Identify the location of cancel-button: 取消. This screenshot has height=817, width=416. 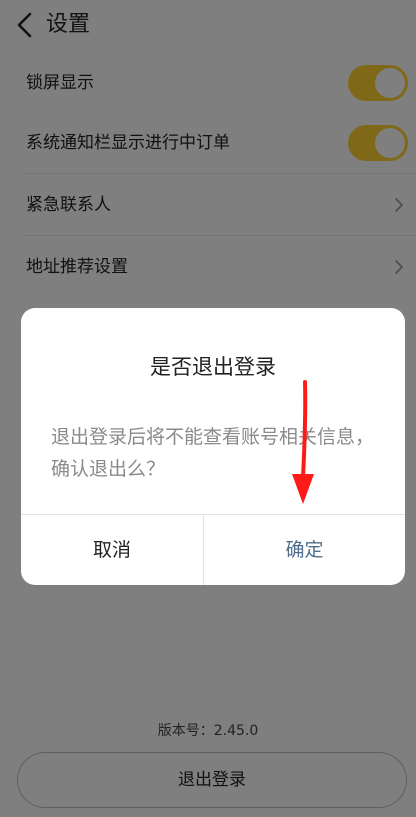
(112, 550).